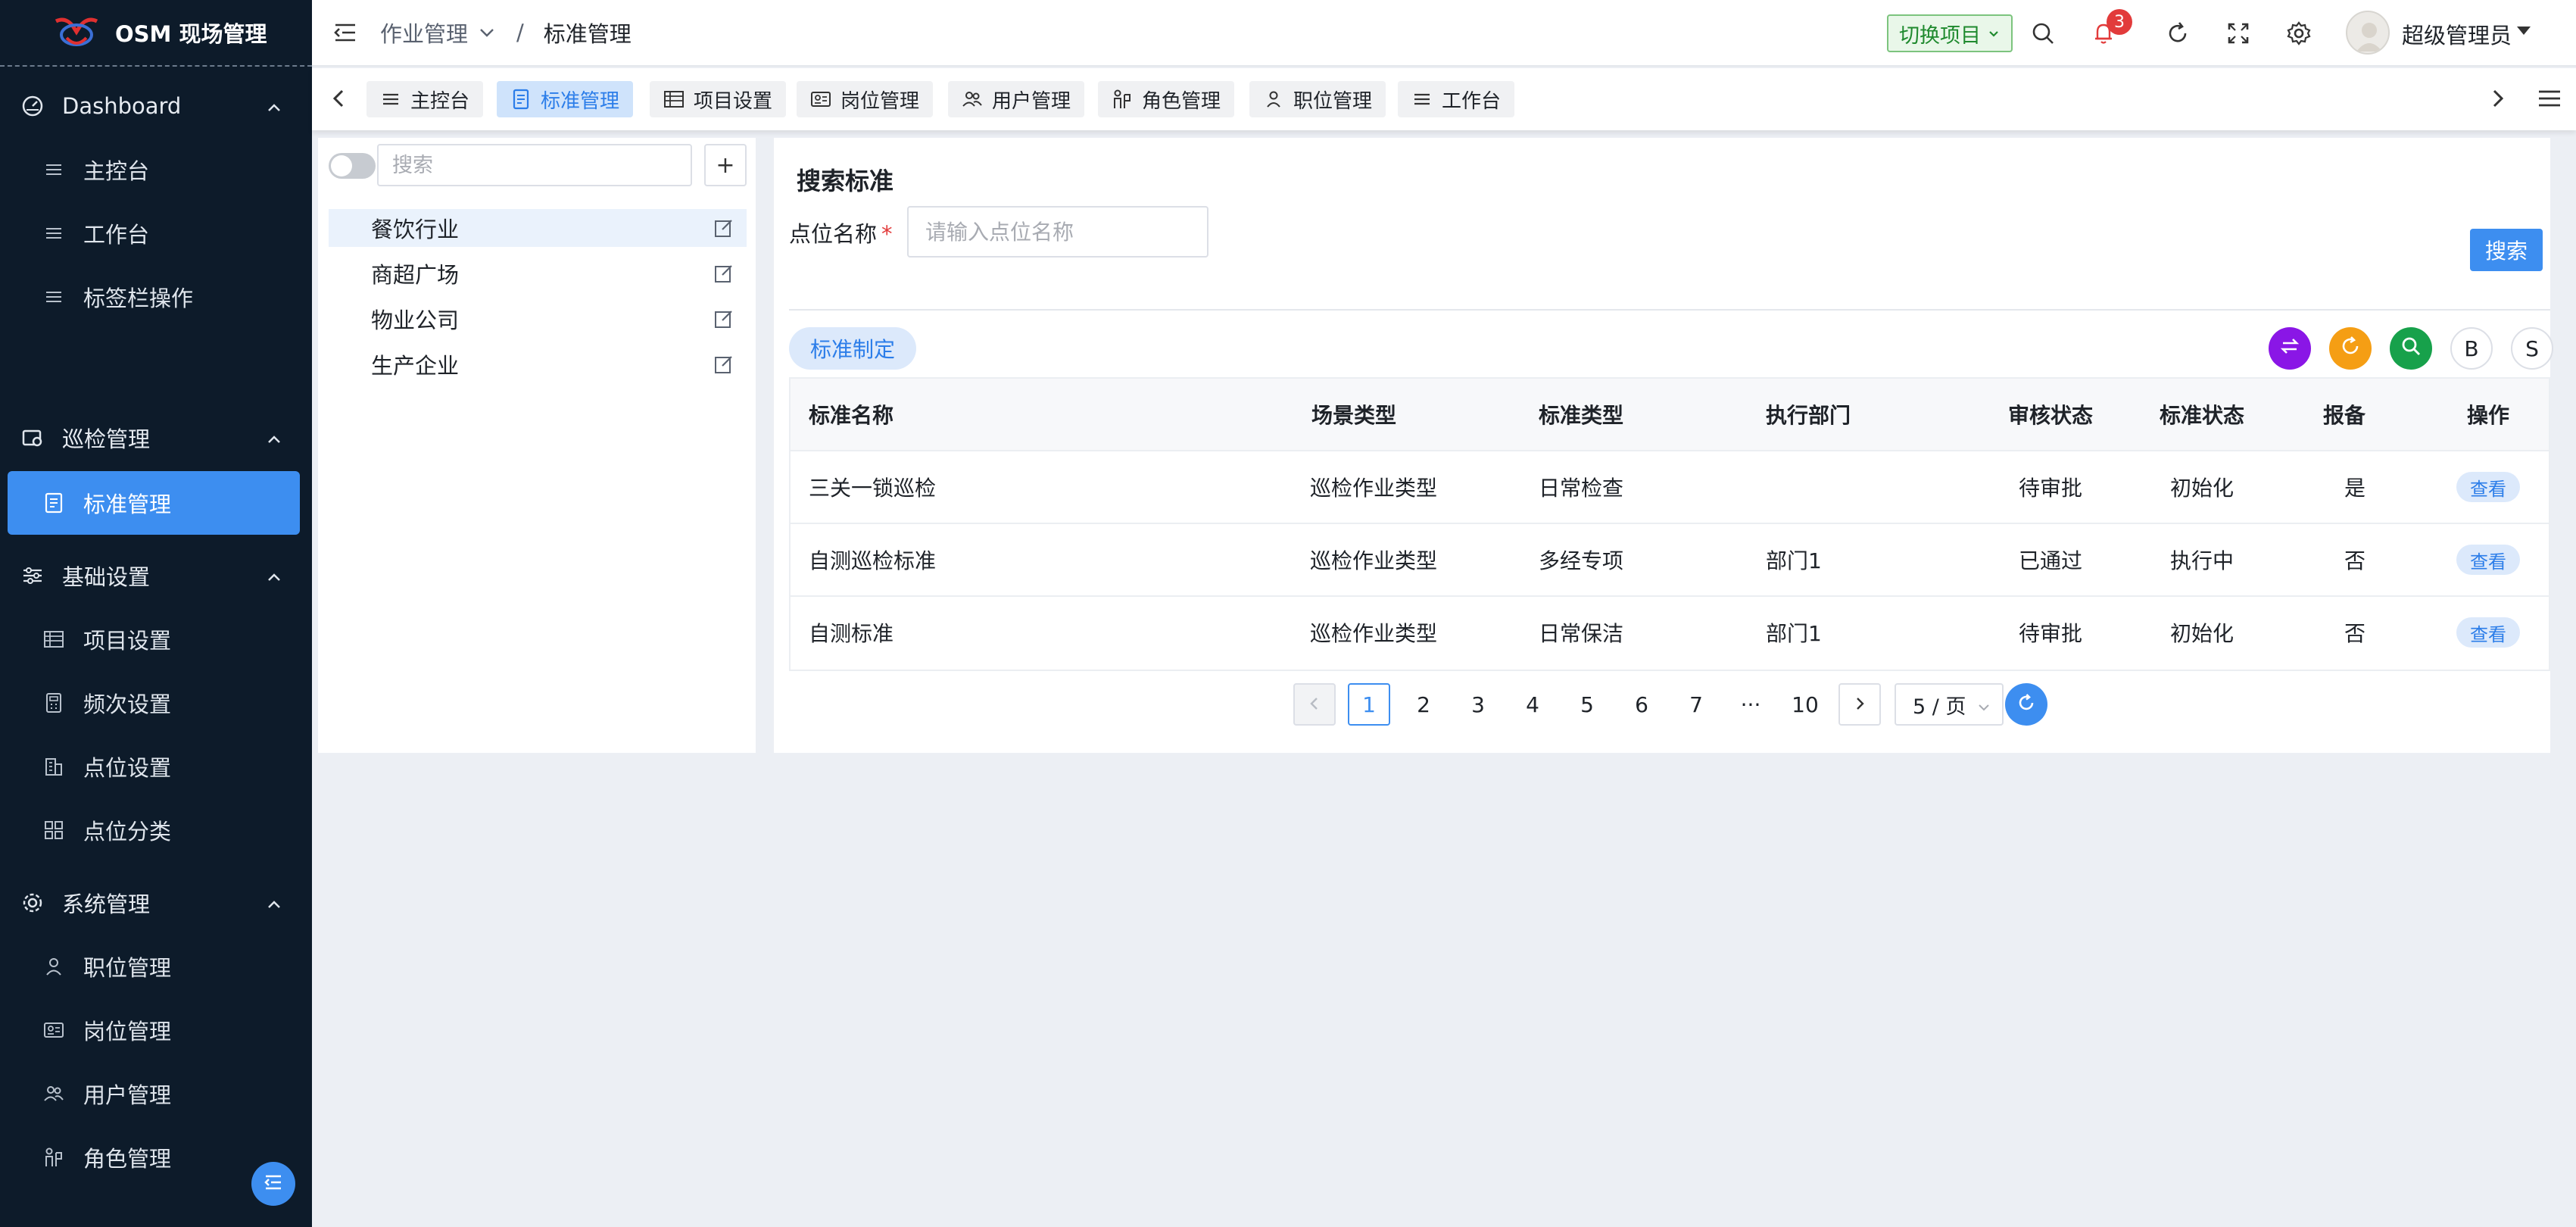  What do you see at coordinates (851, 634) in the screenshot?
I see `cell-standard-name: 自测标准` at bounding box center [851, 634].